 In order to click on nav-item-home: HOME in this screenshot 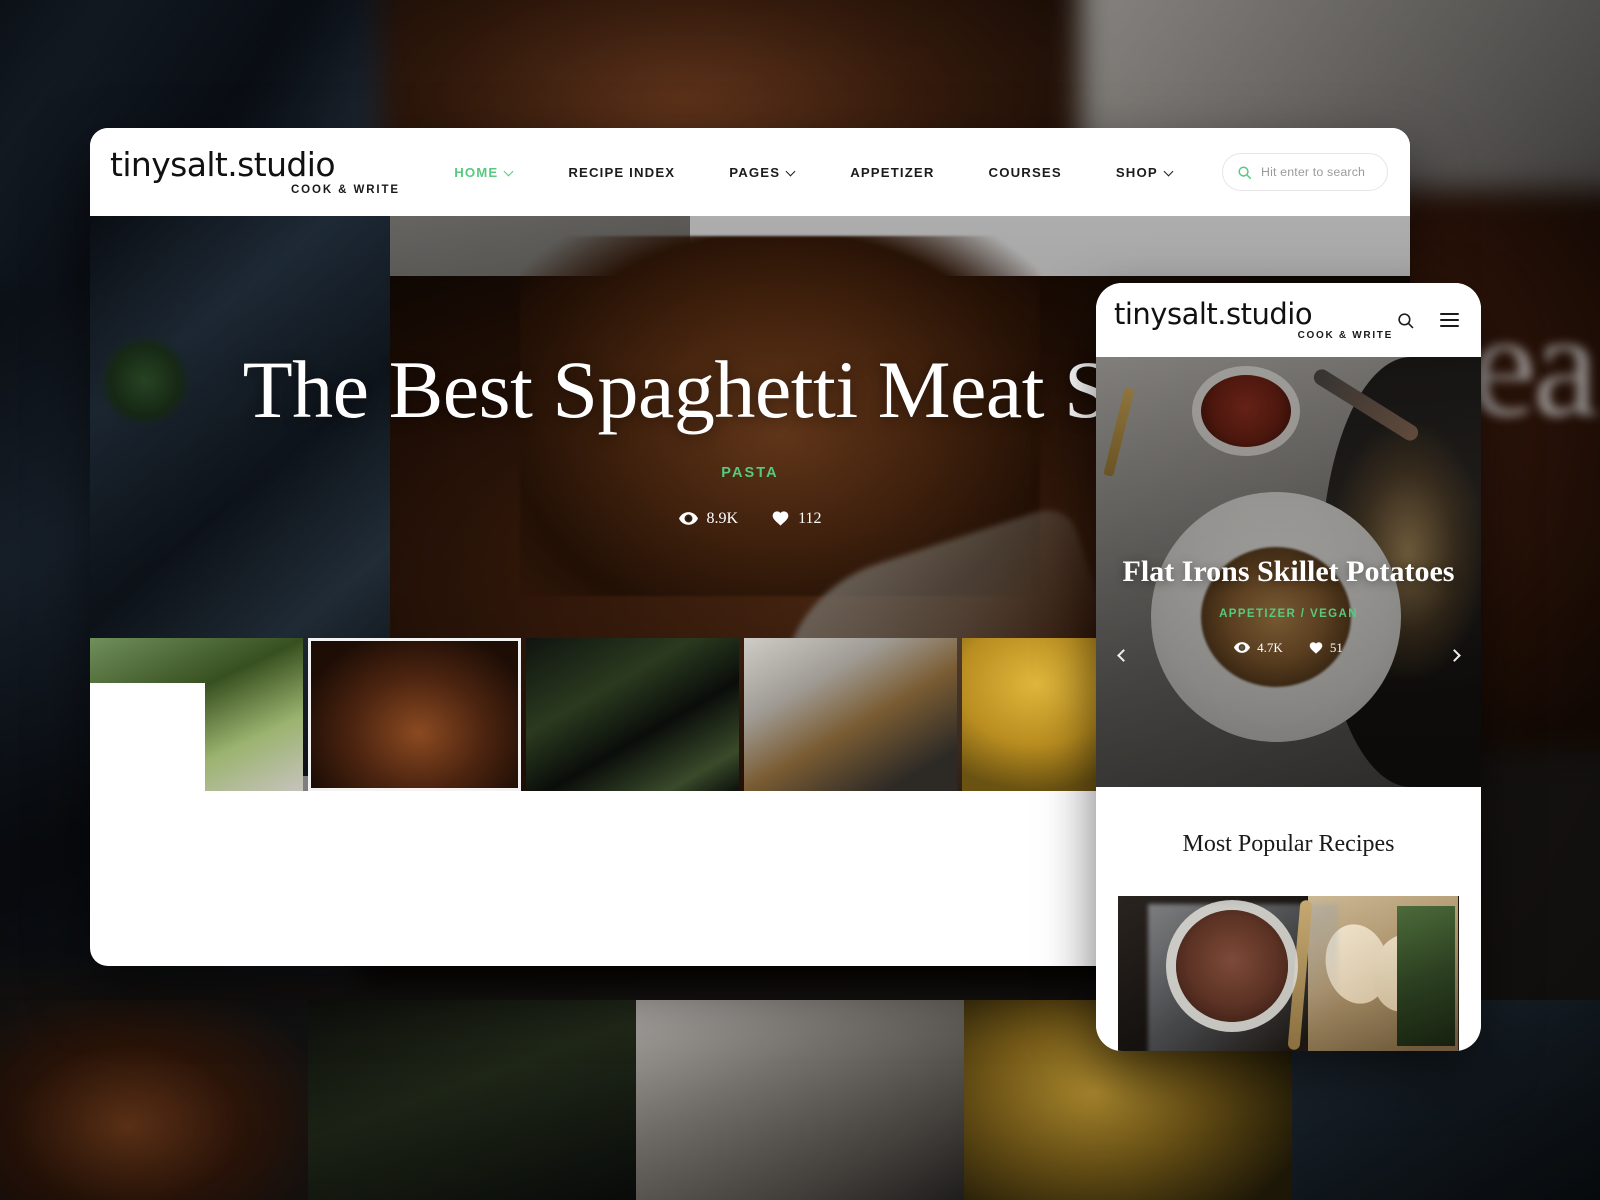, I will do `click(484, 172)`.